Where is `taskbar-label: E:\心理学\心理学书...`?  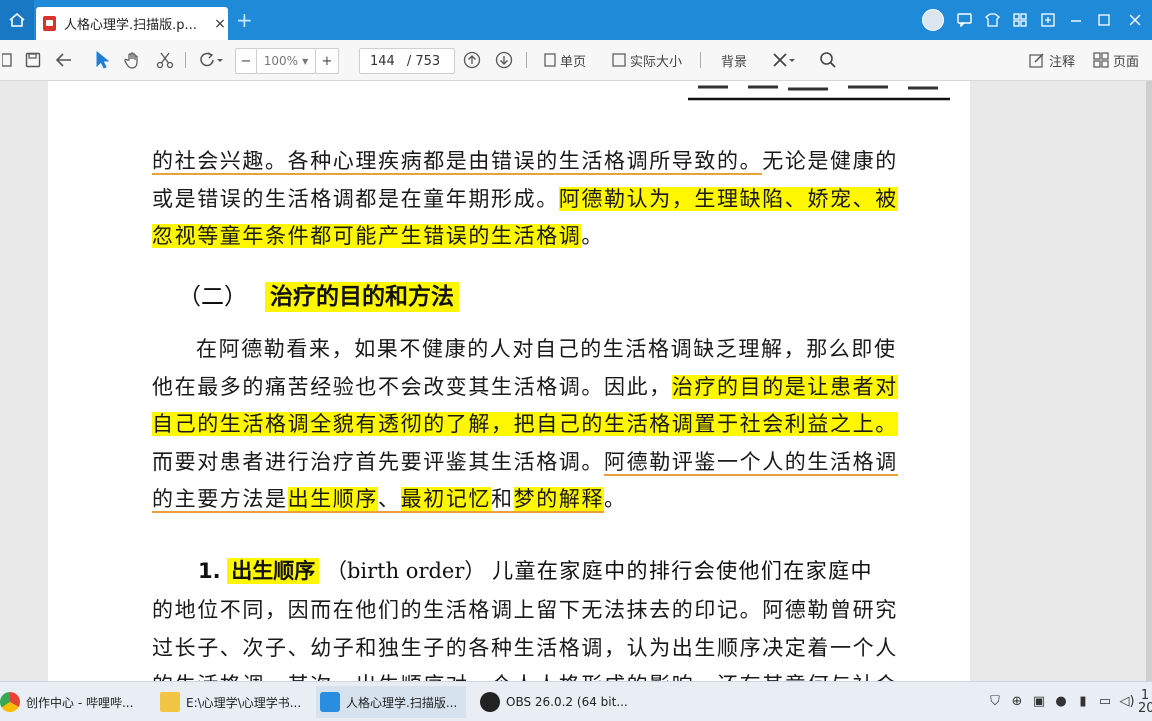
taskbar-label: E:\心理学\心理学书... is located at coordinates (244, 702).